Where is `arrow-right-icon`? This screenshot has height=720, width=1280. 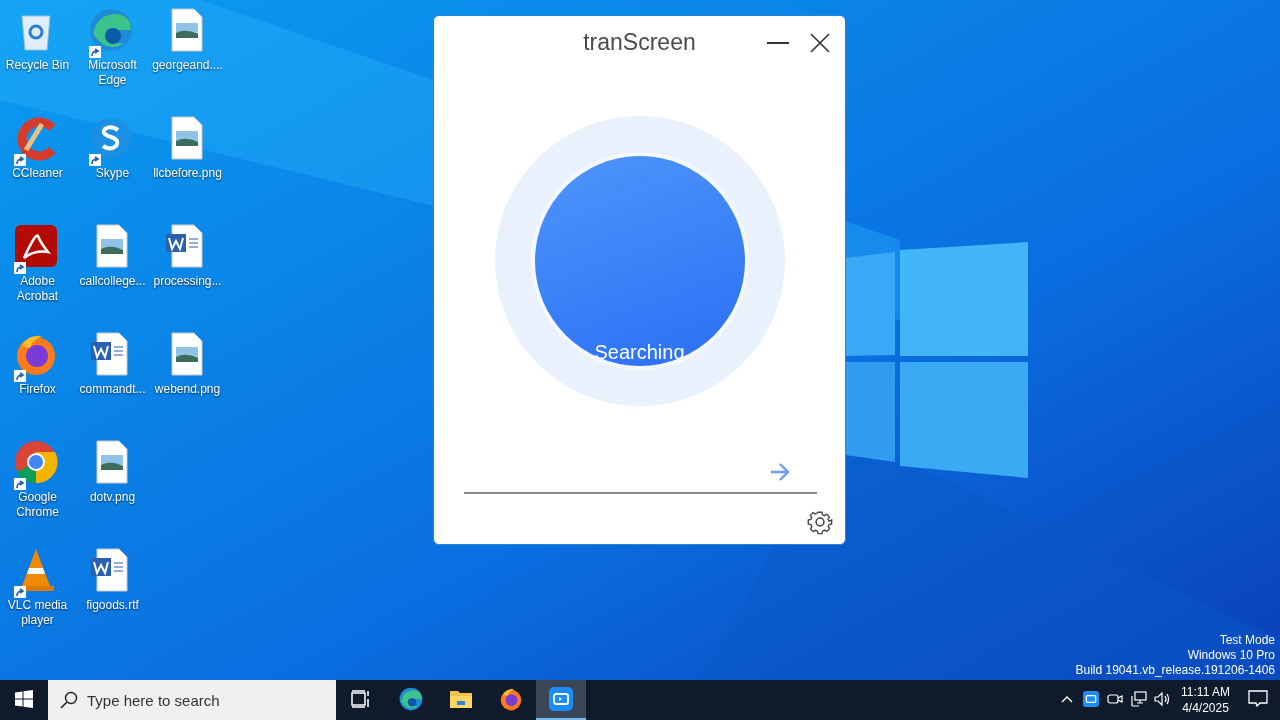
arrow-right-icon is located at coordinates (780, 472).